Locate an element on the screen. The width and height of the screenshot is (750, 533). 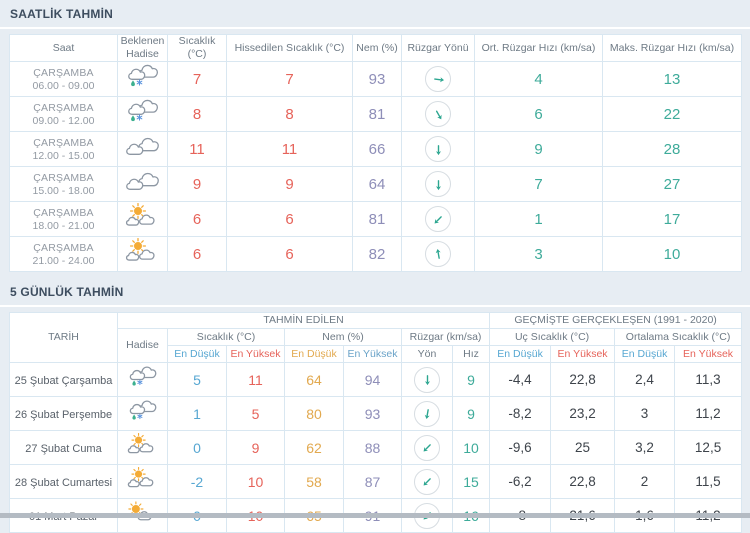
extreme-low-value: -6,2 is located at coordinates (520, 482).